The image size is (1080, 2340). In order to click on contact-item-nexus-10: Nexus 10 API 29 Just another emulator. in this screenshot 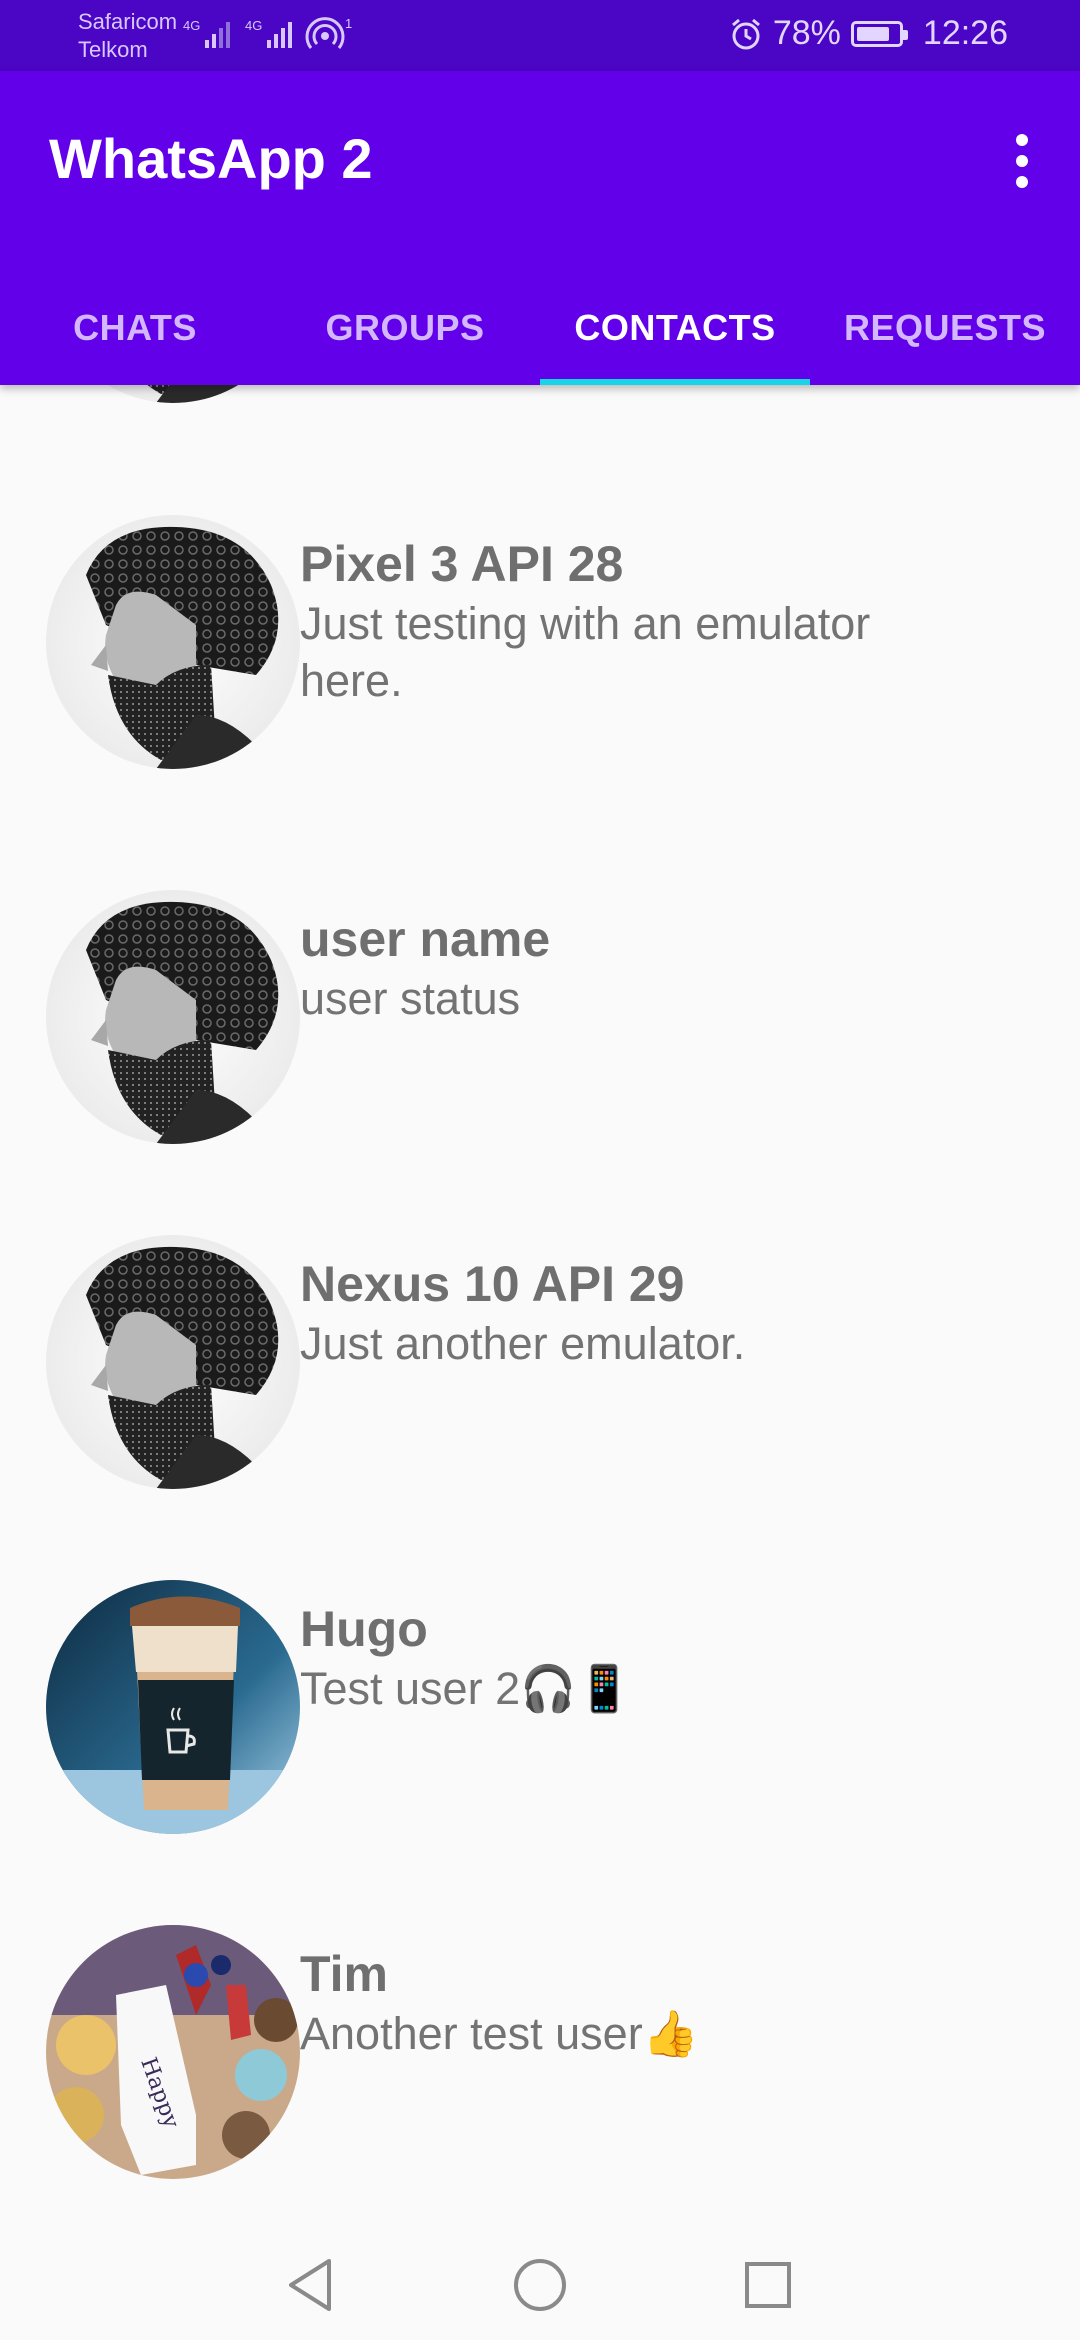, I will do `click(540, 1375)`.